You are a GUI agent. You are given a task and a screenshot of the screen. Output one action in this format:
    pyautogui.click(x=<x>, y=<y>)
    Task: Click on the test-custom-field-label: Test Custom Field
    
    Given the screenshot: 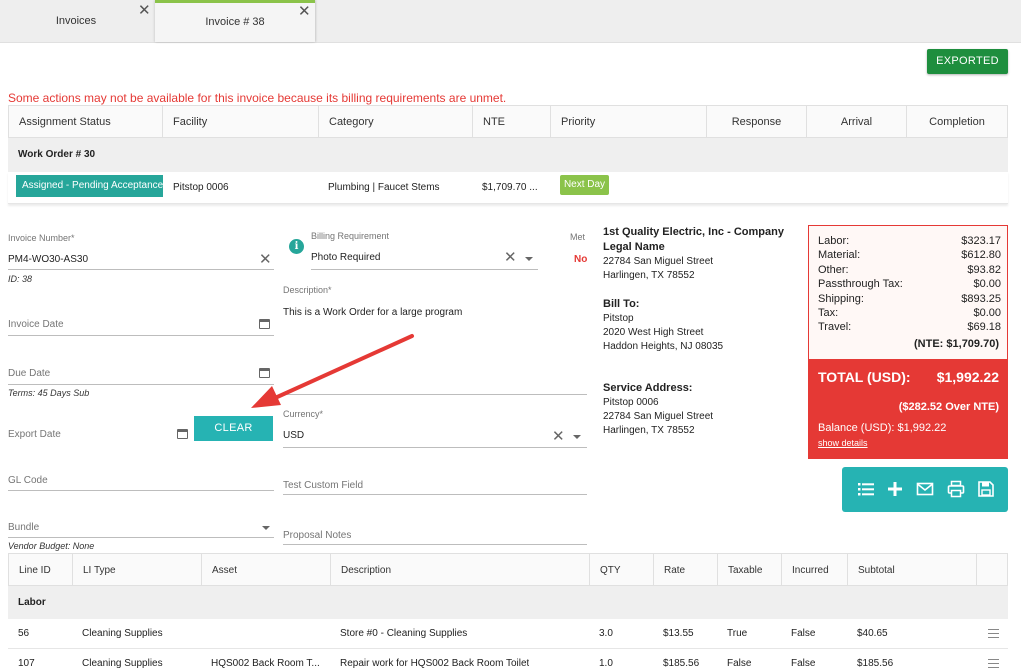 What is the action you would take?
    pyautogui.click(x=323, y=485)
    